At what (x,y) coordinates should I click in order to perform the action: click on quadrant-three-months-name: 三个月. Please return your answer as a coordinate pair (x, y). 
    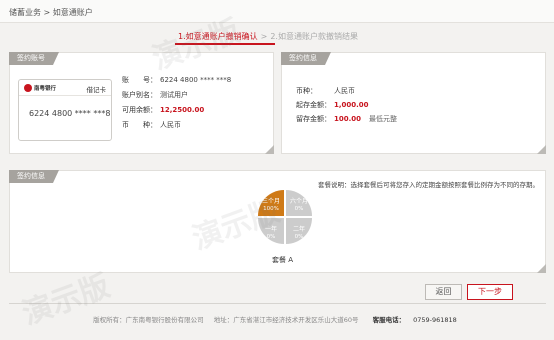
    Looking at the image, I should click on (270, 201).